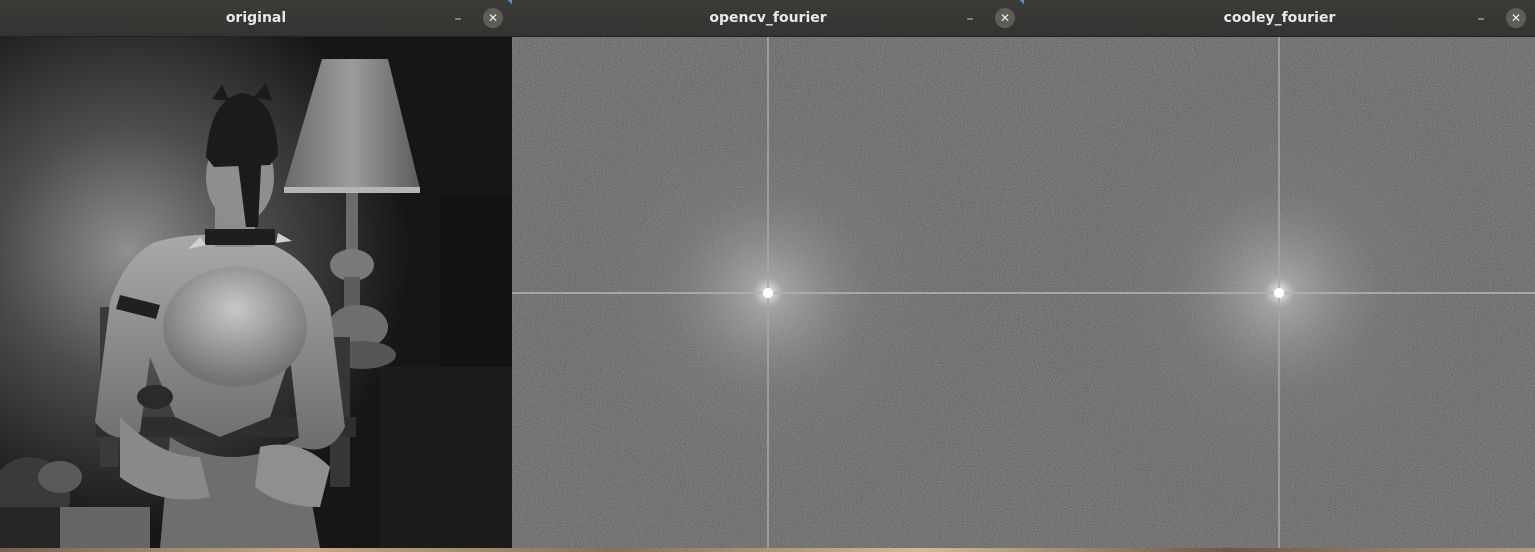  I want to click on titlebar: cooley_fourier – ✕, so click(1279, 18).